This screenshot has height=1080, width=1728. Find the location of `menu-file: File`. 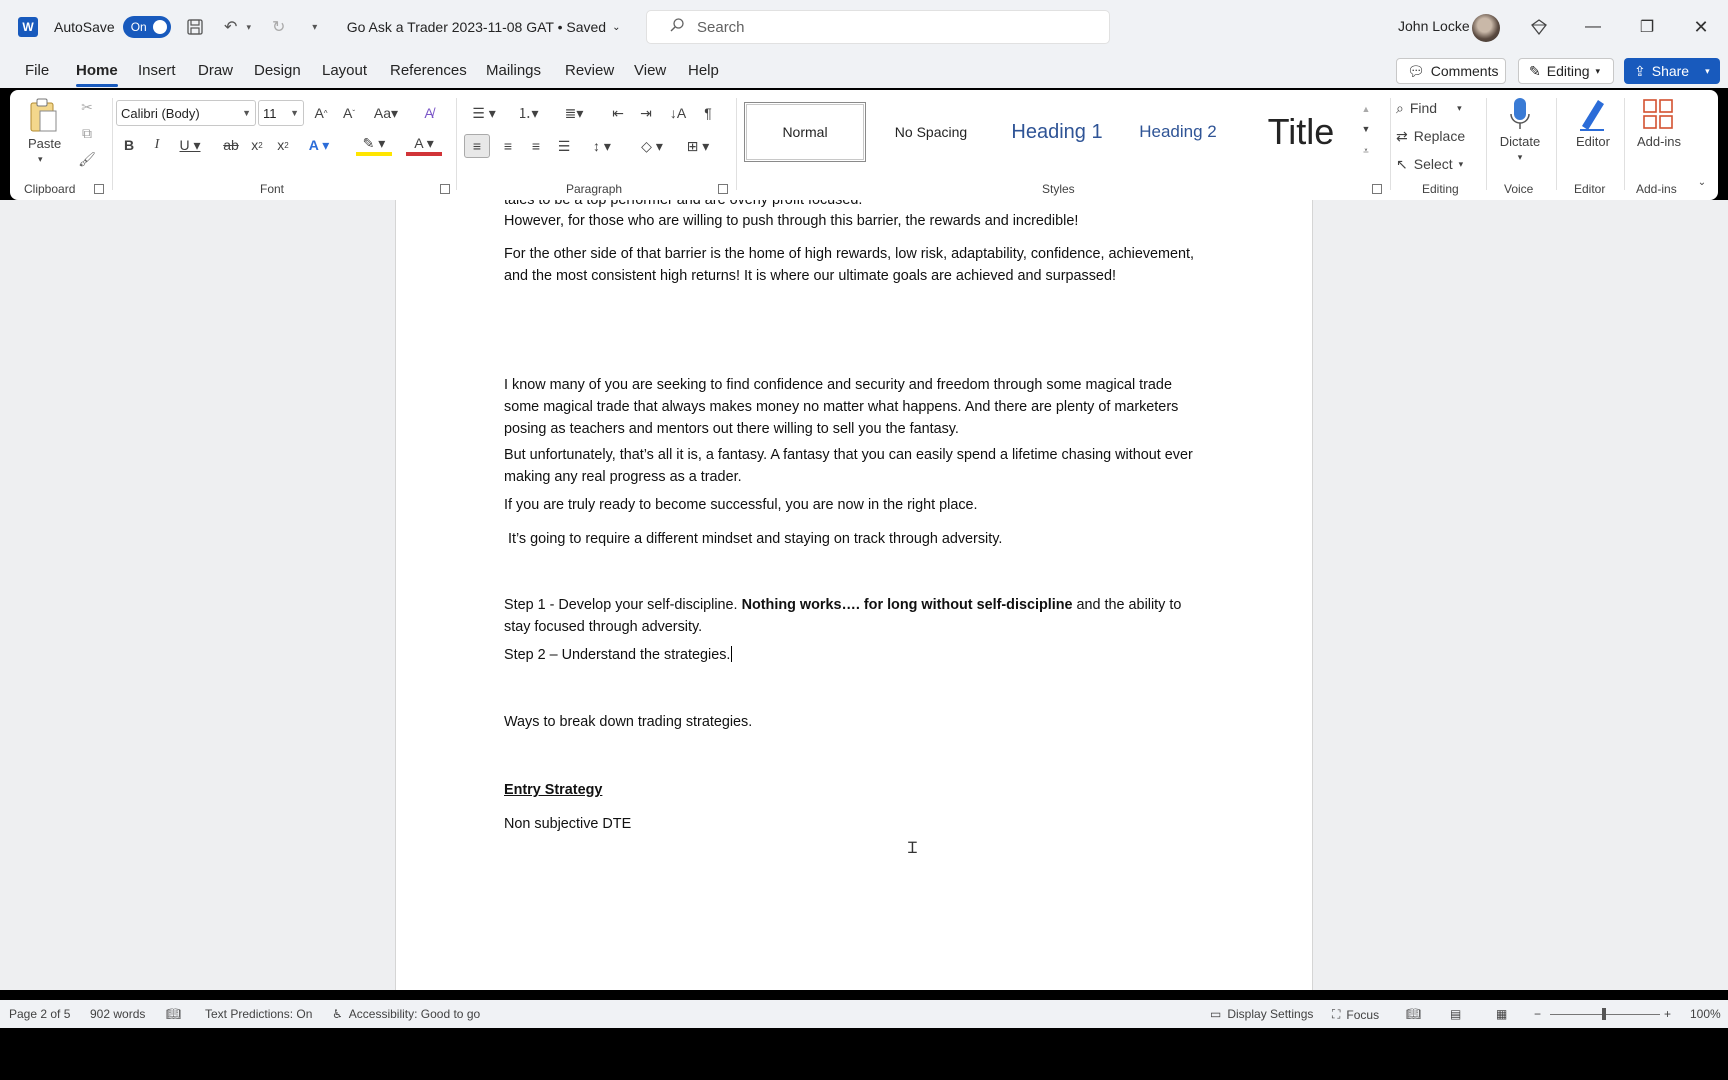

menu-file: File is located at coordinates (37, 70).